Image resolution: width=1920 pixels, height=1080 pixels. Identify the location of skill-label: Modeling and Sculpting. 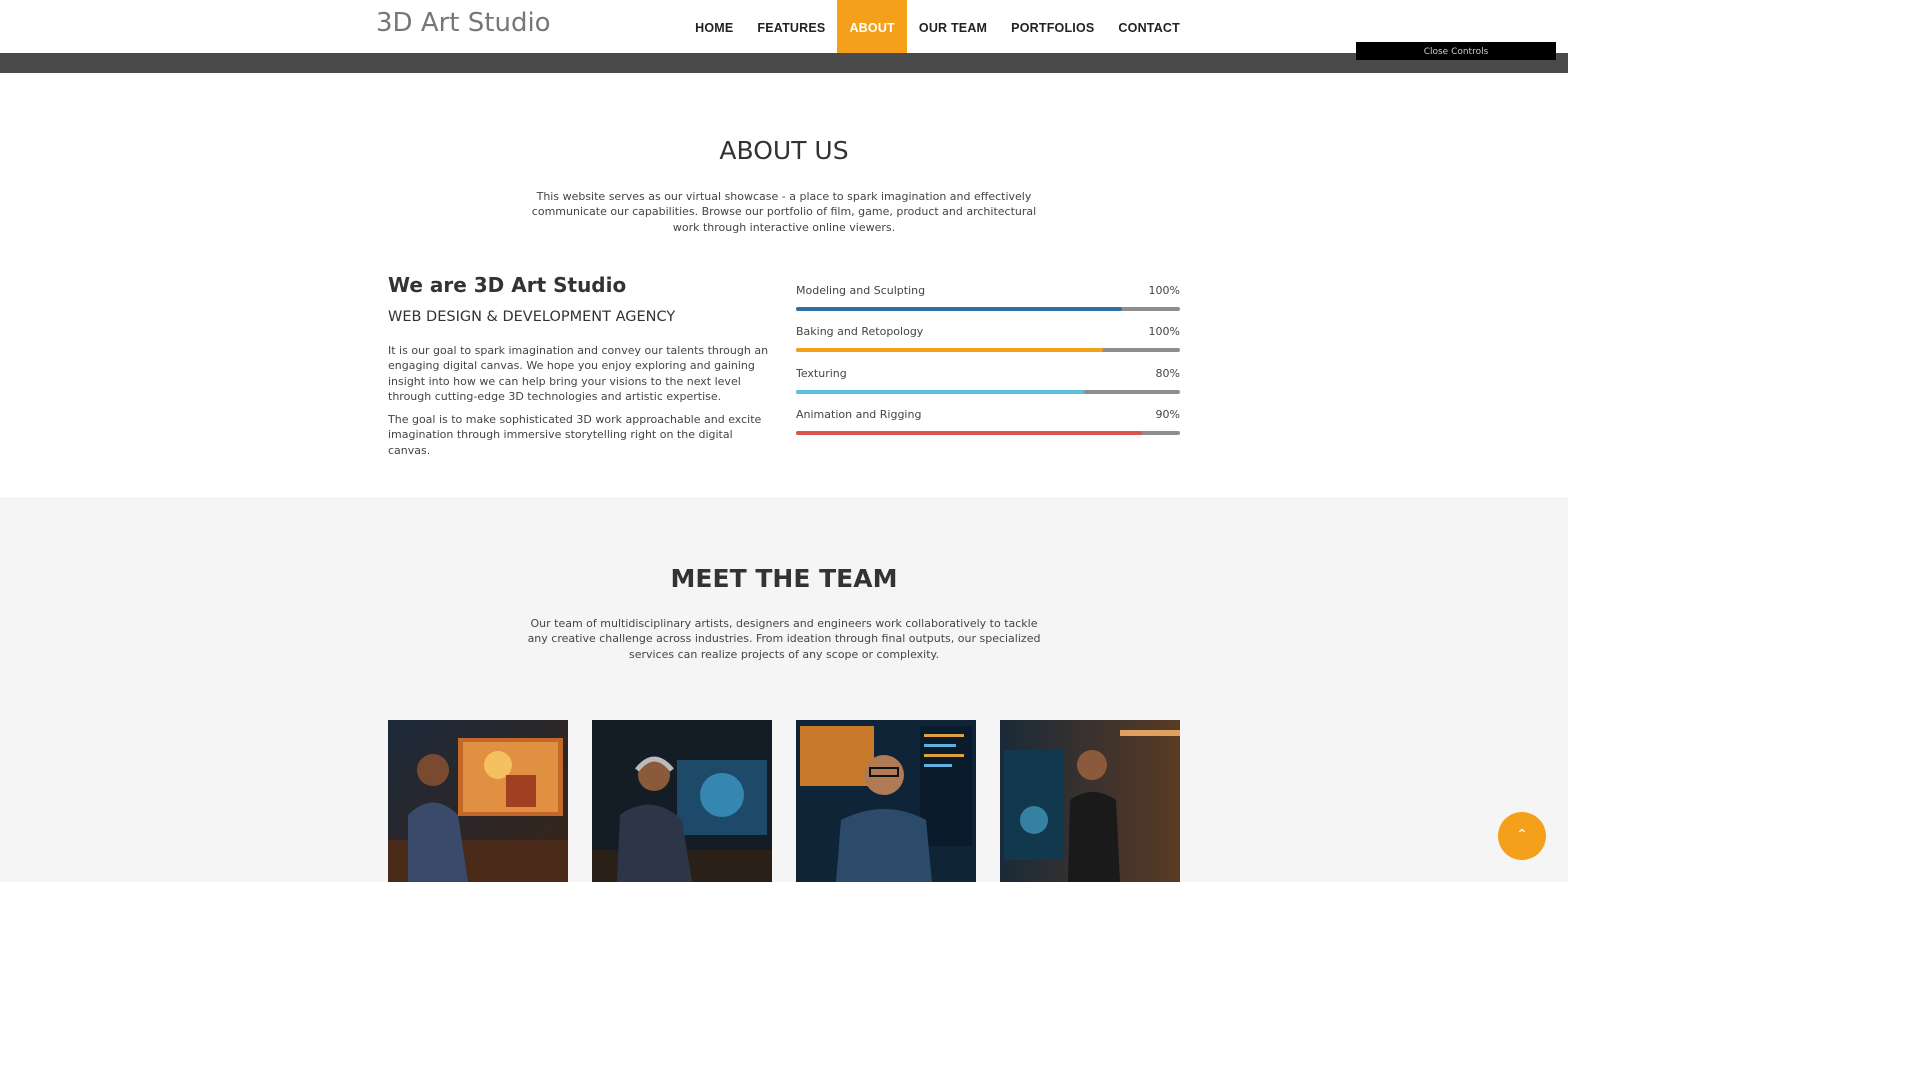
(861, 290).